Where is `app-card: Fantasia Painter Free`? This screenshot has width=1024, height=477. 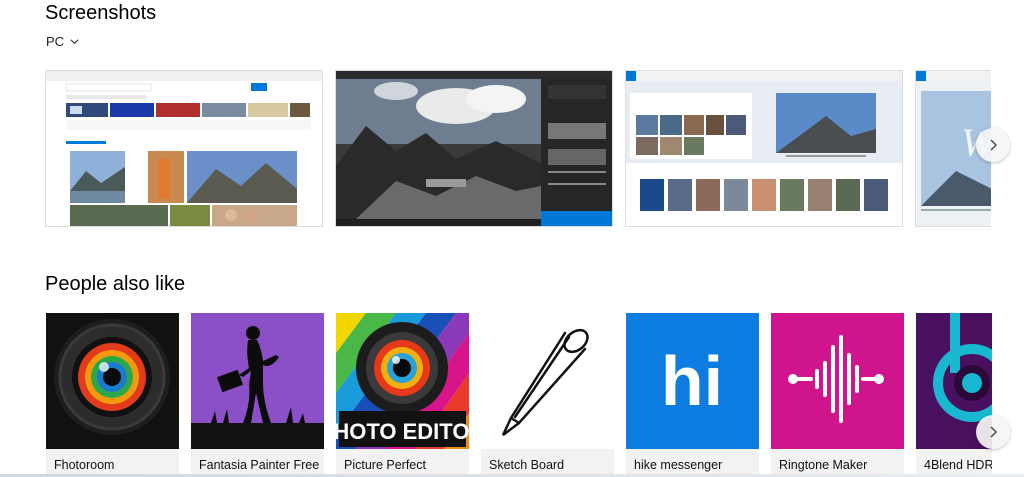
app-card: Fantasia Painter Free is located at coordinates (257, 395).